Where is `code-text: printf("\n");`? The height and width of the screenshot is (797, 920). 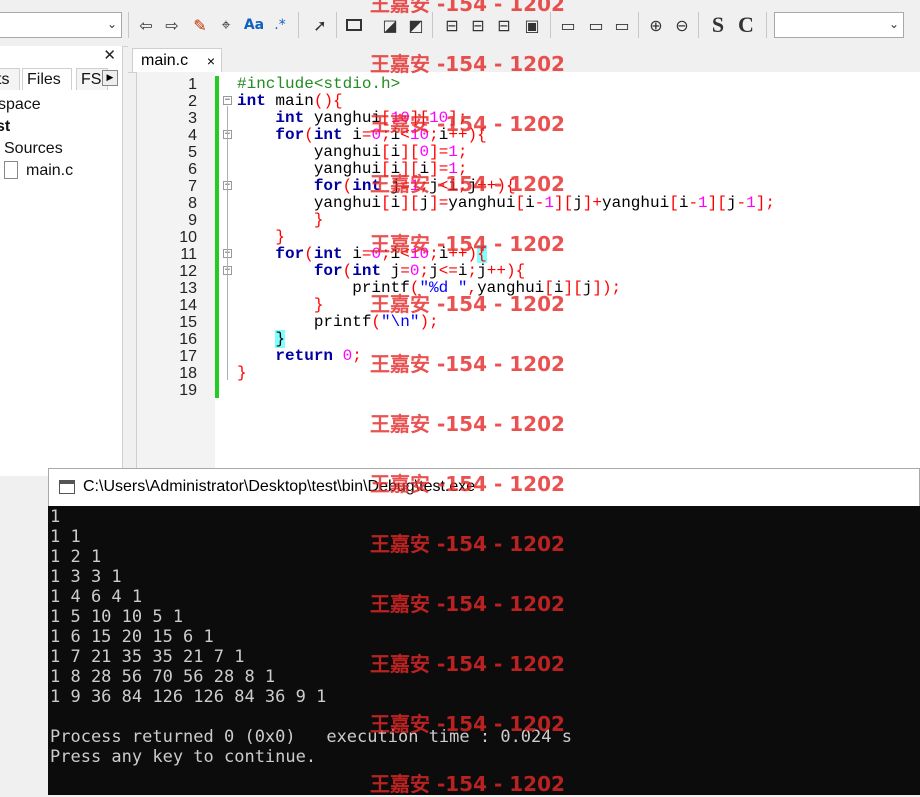 code-text: printf("\n"); is located at coordinates (338, 322).